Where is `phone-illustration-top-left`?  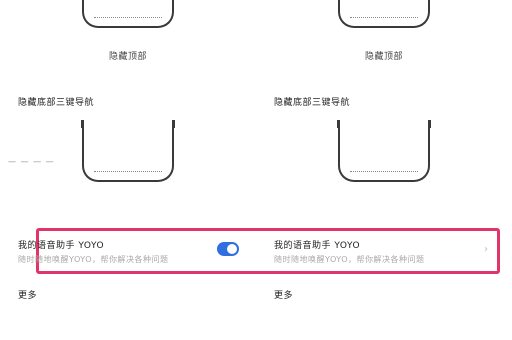
phone-illustration-top-left is located at coordinates (128, 14).